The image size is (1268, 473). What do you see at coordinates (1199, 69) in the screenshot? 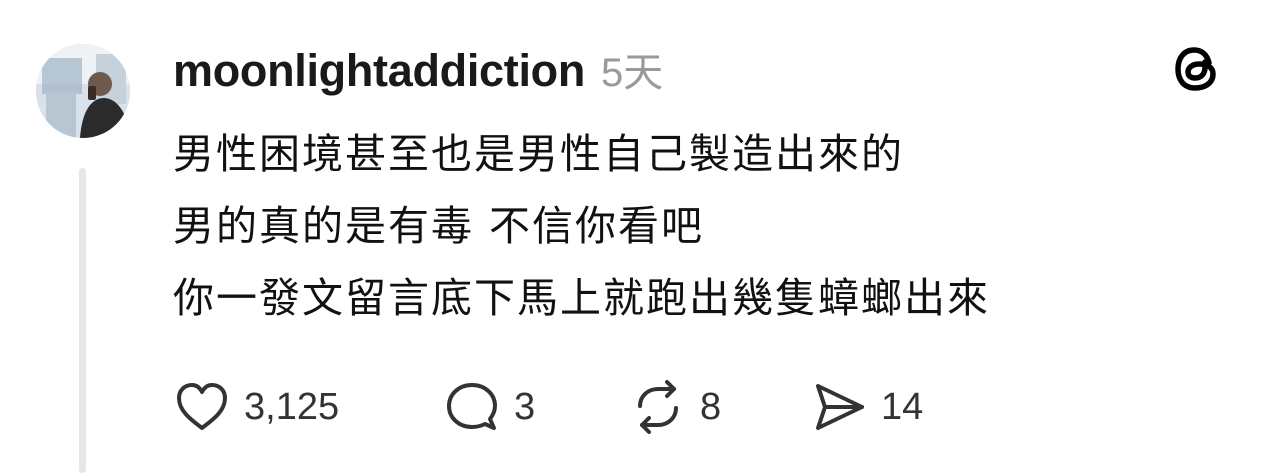
I see `threads-logo-icon` at bounding box center [1199, 69].